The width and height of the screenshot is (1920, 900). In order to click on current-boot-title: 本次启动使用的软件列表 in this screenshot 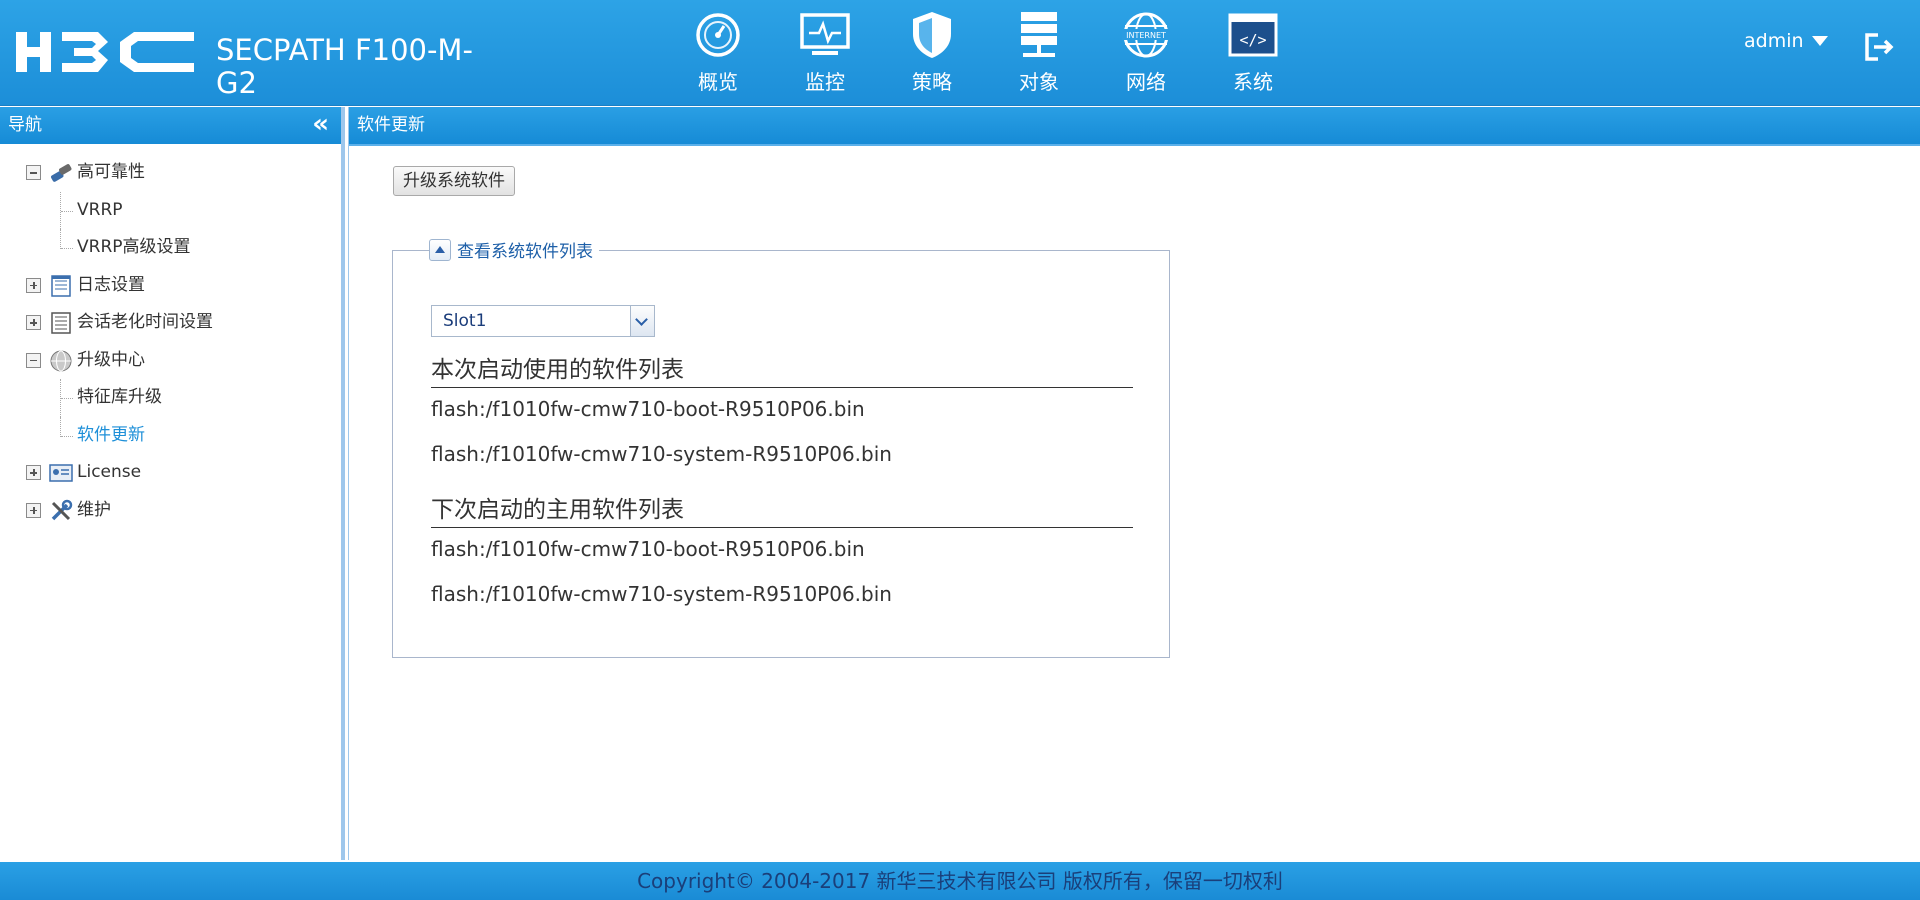, I will do `click(782, 371)`.